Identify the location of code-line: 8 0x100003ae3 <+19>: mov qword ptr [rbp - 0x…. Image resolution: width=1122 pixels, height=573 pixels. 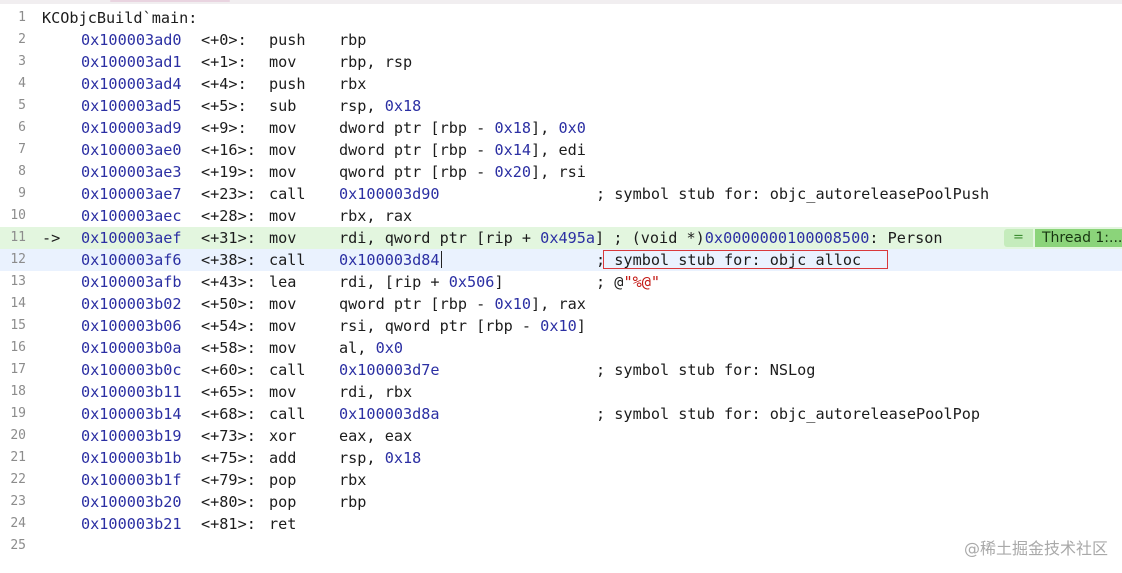
(561, 172).